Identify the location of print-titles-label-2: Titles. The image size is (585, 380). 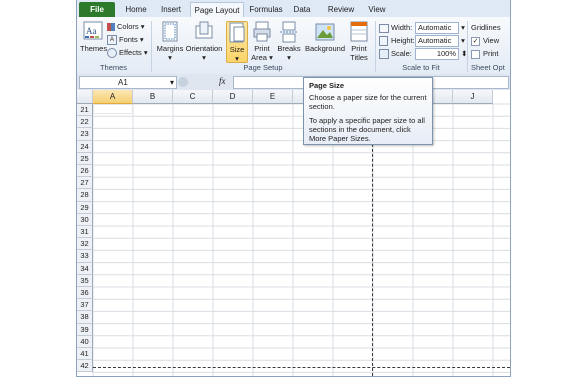
(359, 57).